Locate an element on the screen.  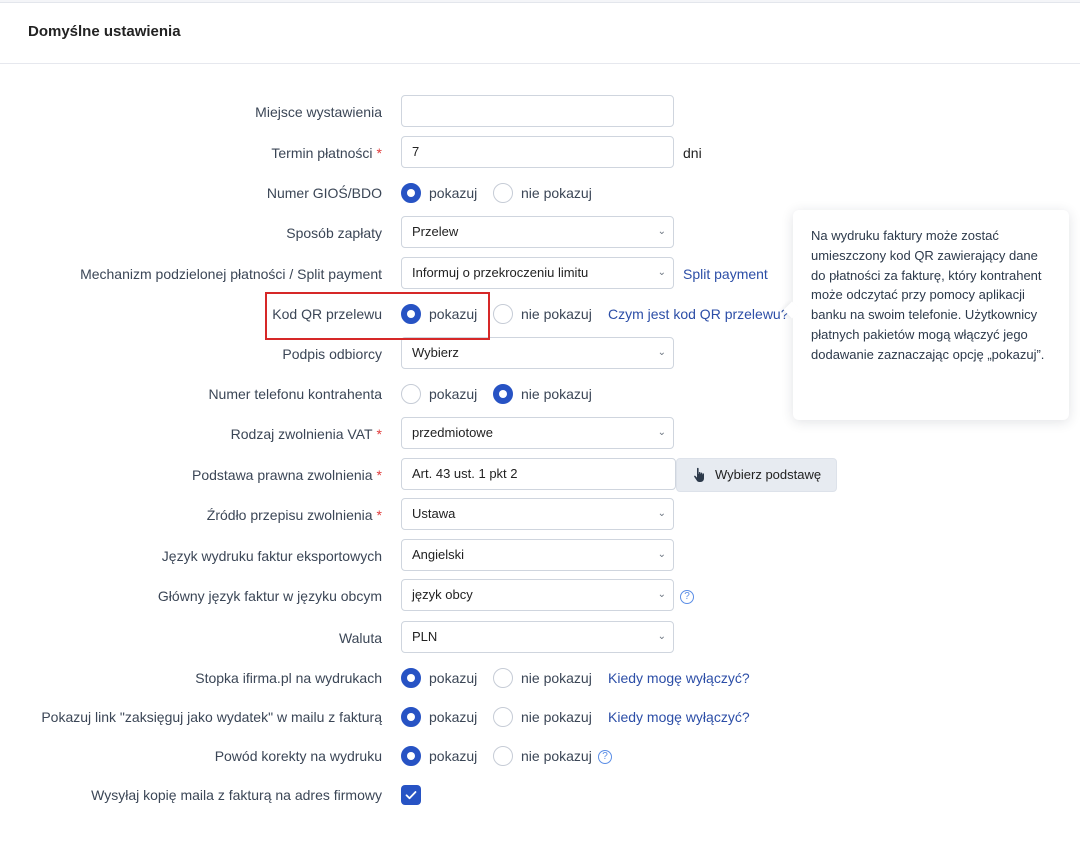
row-vat-exemption: Rodzaj zwolnienia VAT * przedmiotowe ⌄ is located at coordinates (540, 434).